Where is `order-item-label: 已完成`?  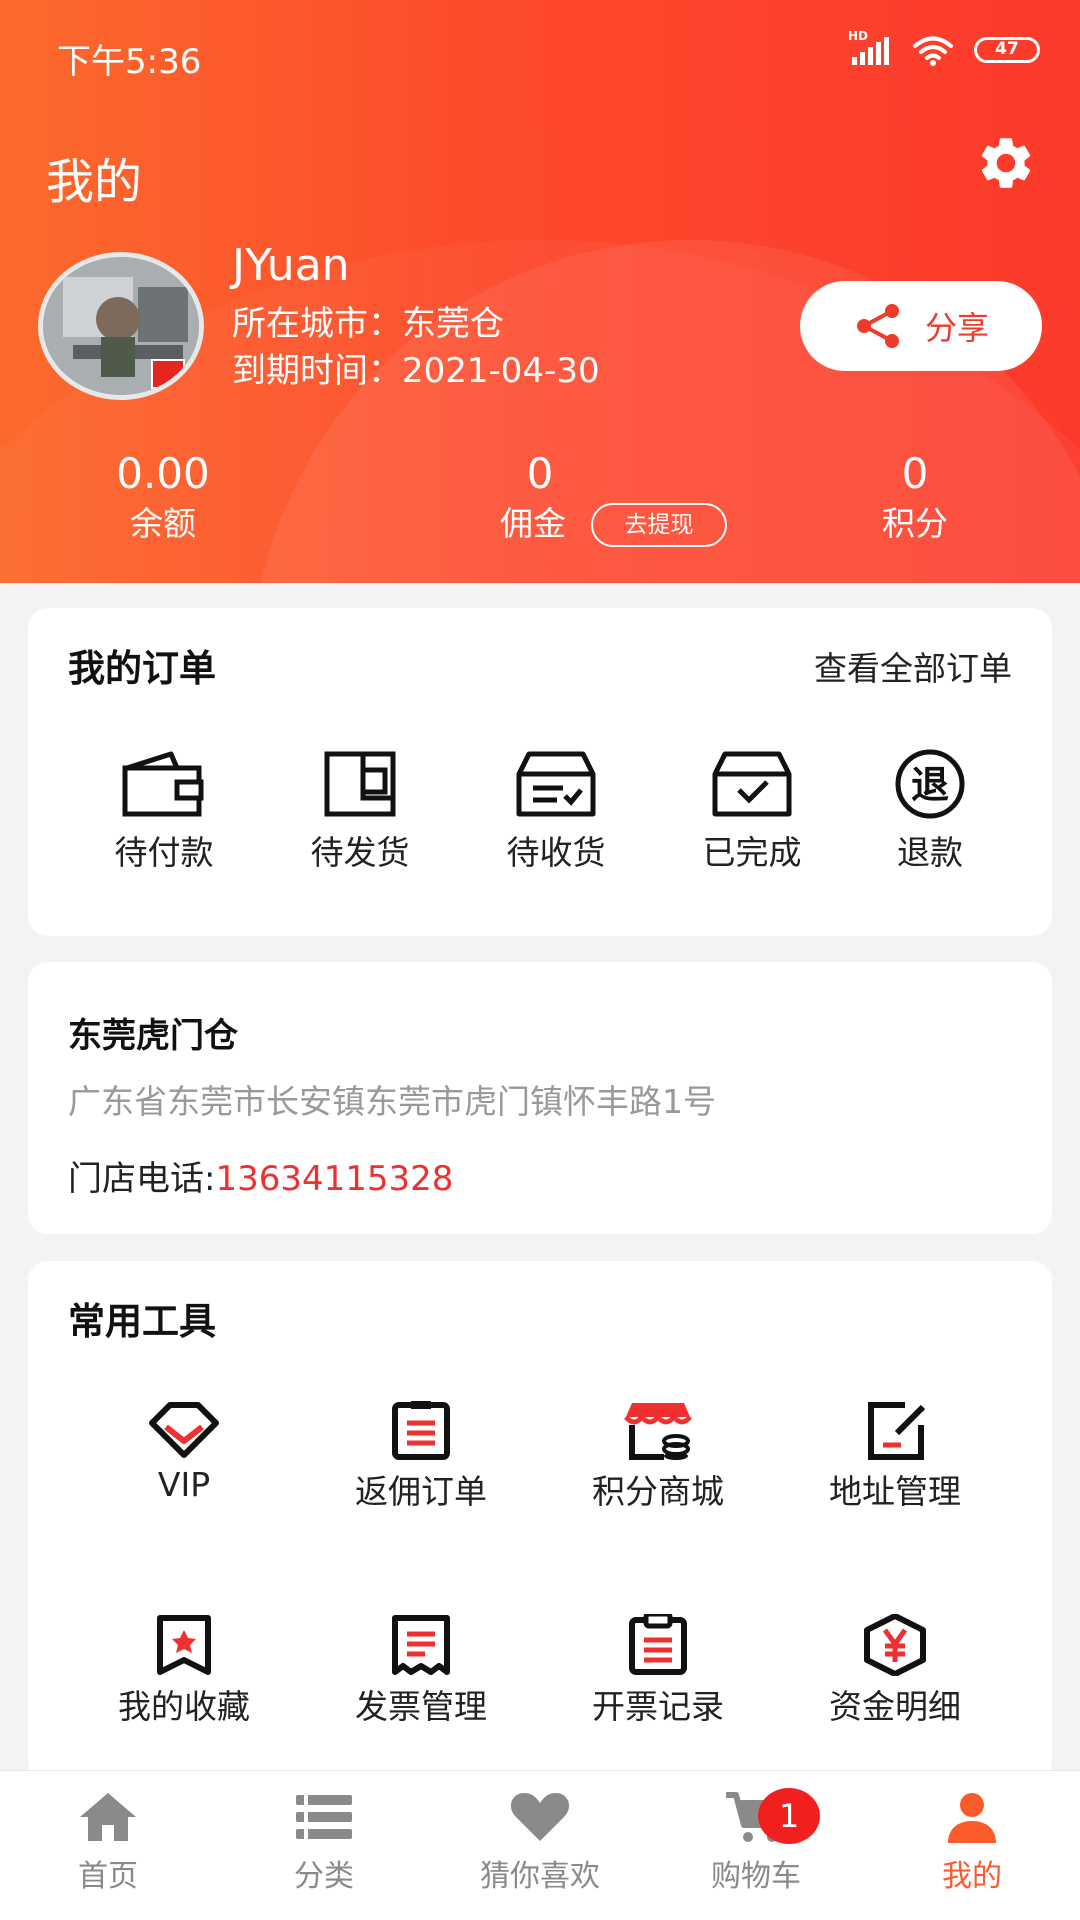
order-item-label: 已完成 is located at coordinates (752, 852).